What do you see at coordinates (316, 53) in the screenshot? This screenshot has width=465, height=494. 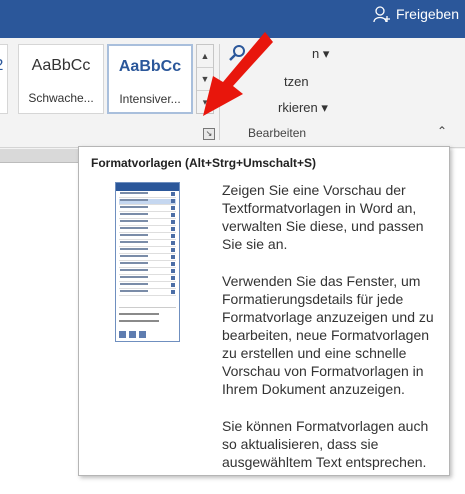 I see `find-label: n` at bounding box center [316, 53].